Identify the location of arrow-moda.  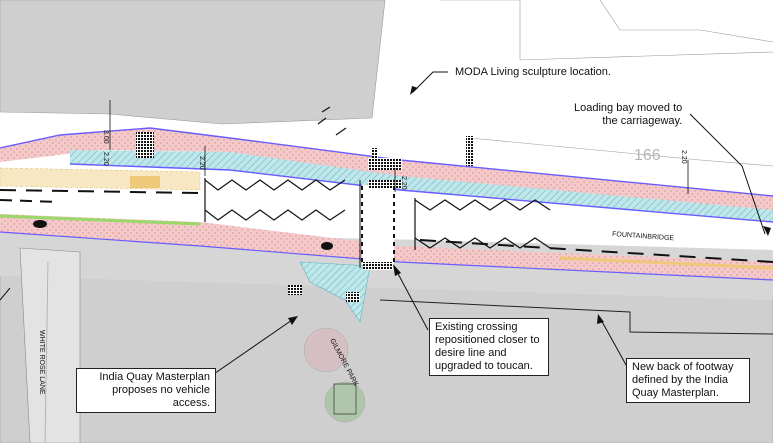
(414, 90).